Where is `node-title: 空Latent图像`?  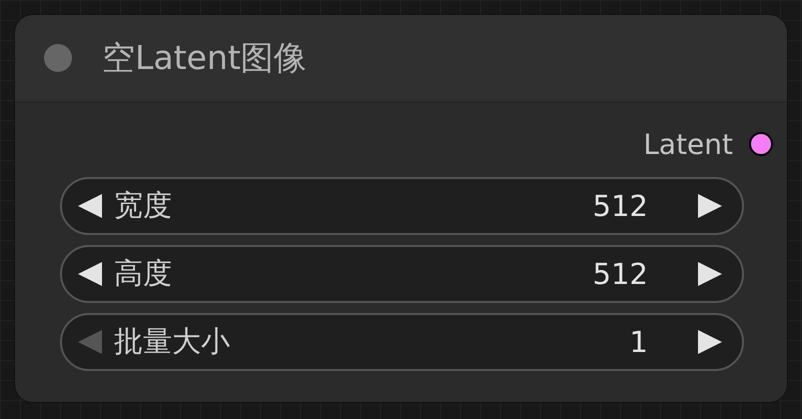
node-title: 空Latent图像 is located at coordinates (204, 57).